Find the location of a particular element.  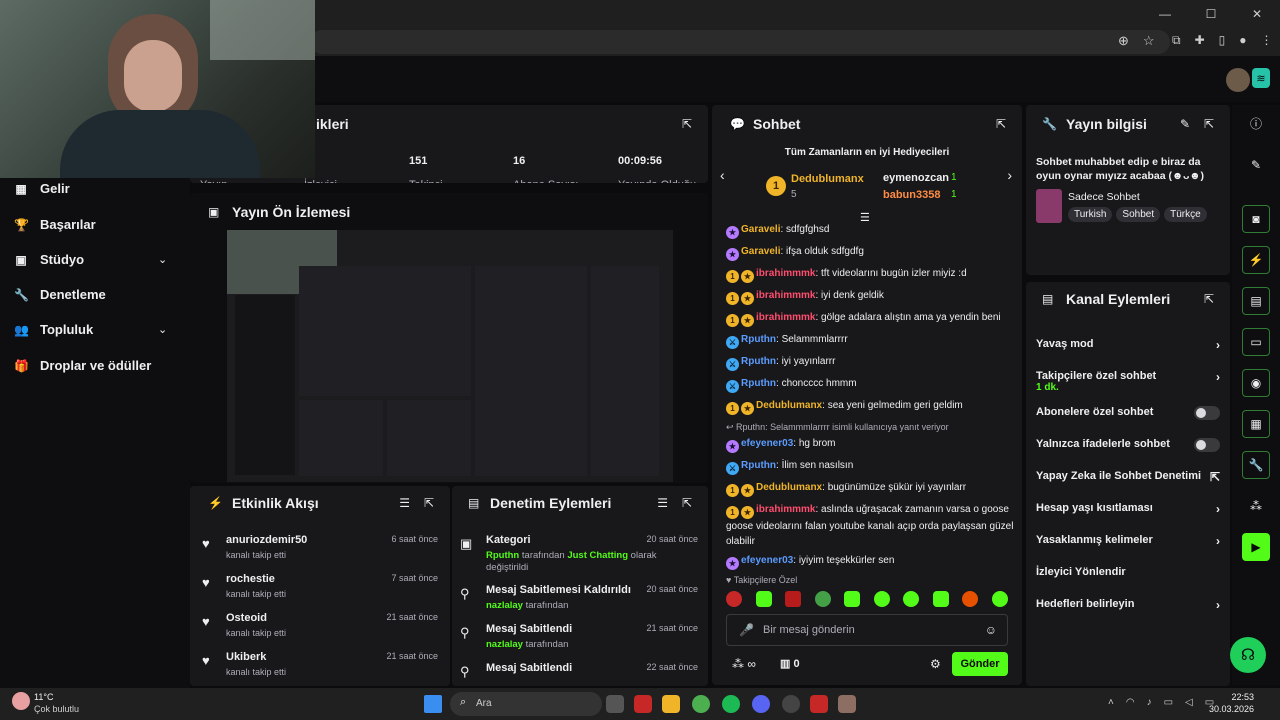

chat-username: Garaveli is located at coordinates (760, 229).